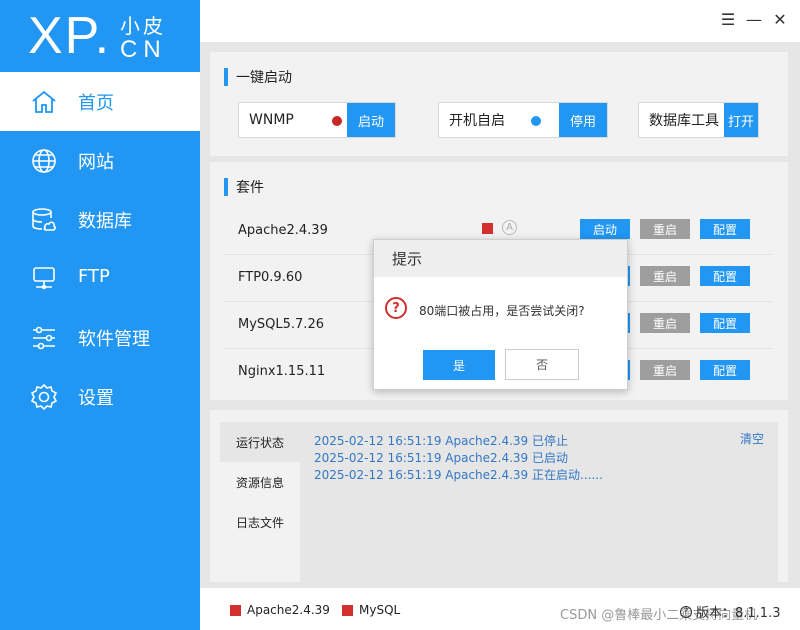  Describe the element at coordinates (780, 20) in the screenshot. I see `close-icon: ✕` at that location.